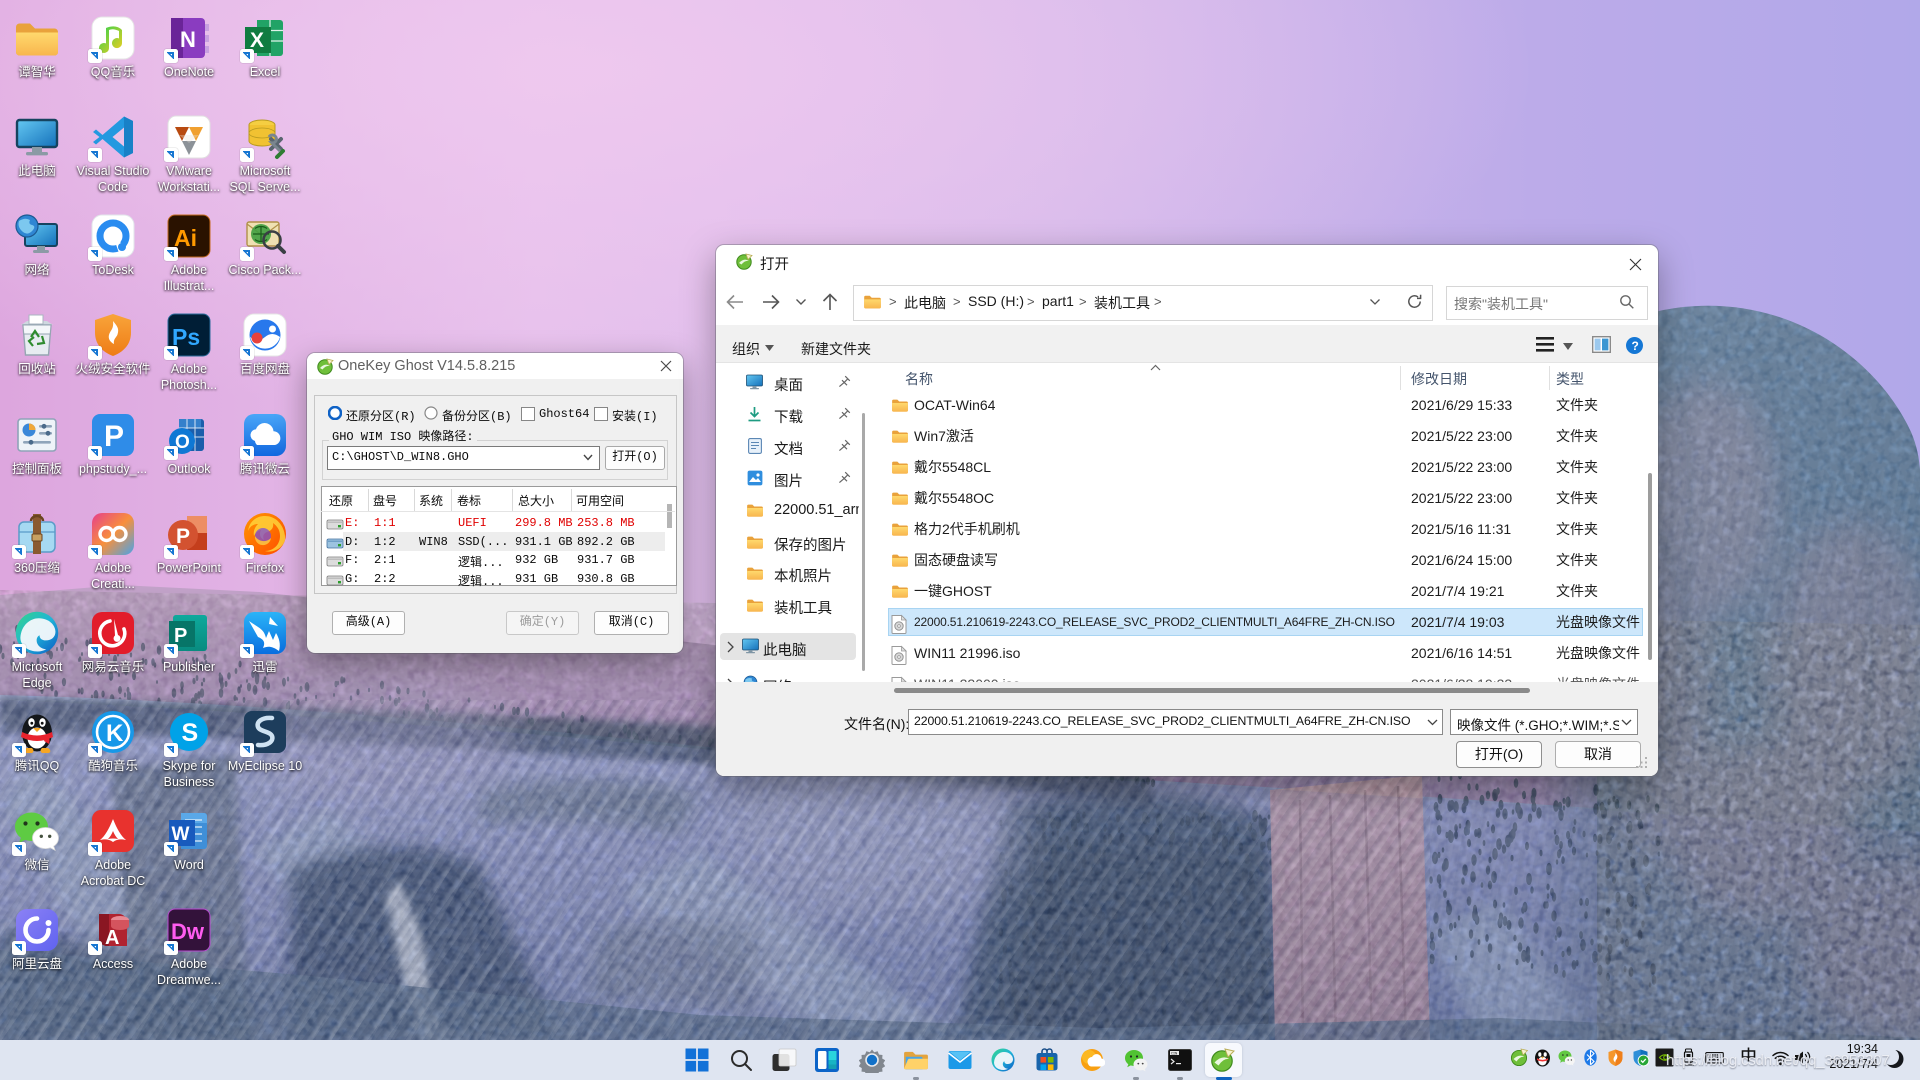 The width and height of the screenshot is (1920, 1080). What do you see at coordinates (112, 938) in the screenshot?
I see `svg-text: A` at bounding box center [112, 938].